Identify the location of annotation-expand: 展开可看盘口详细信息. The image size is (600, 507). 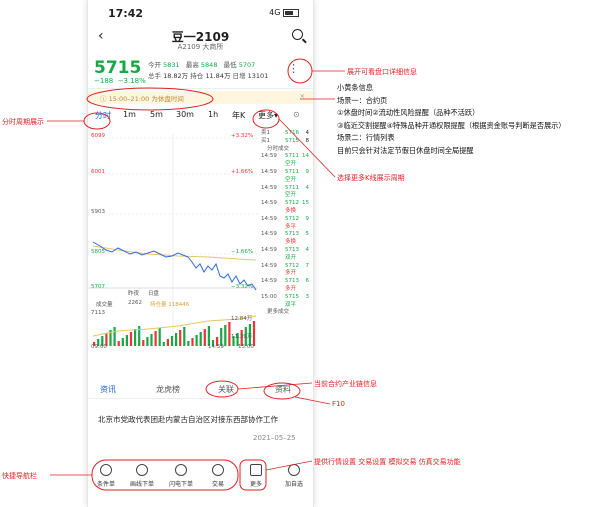
(382, 72).